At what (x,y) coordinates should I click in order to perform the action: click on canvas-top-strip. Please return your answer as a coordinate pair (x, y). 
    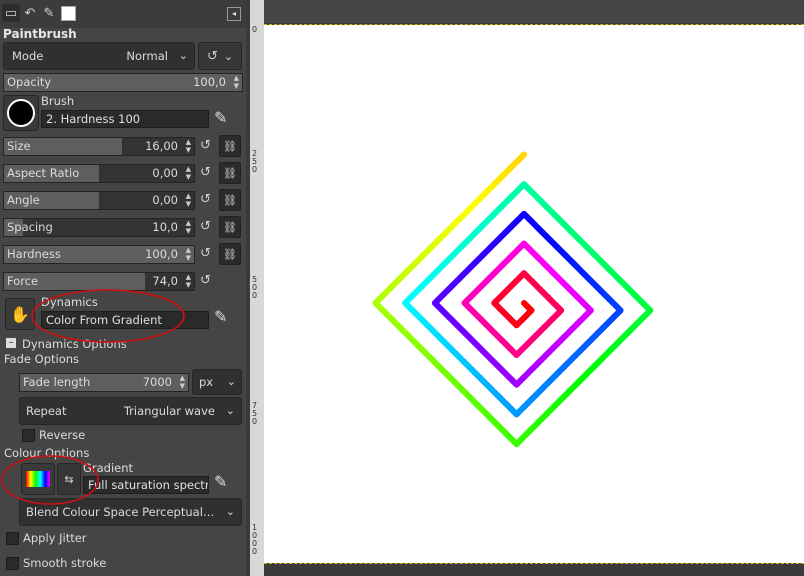
    Looking at the image, I should click on (534, 11).